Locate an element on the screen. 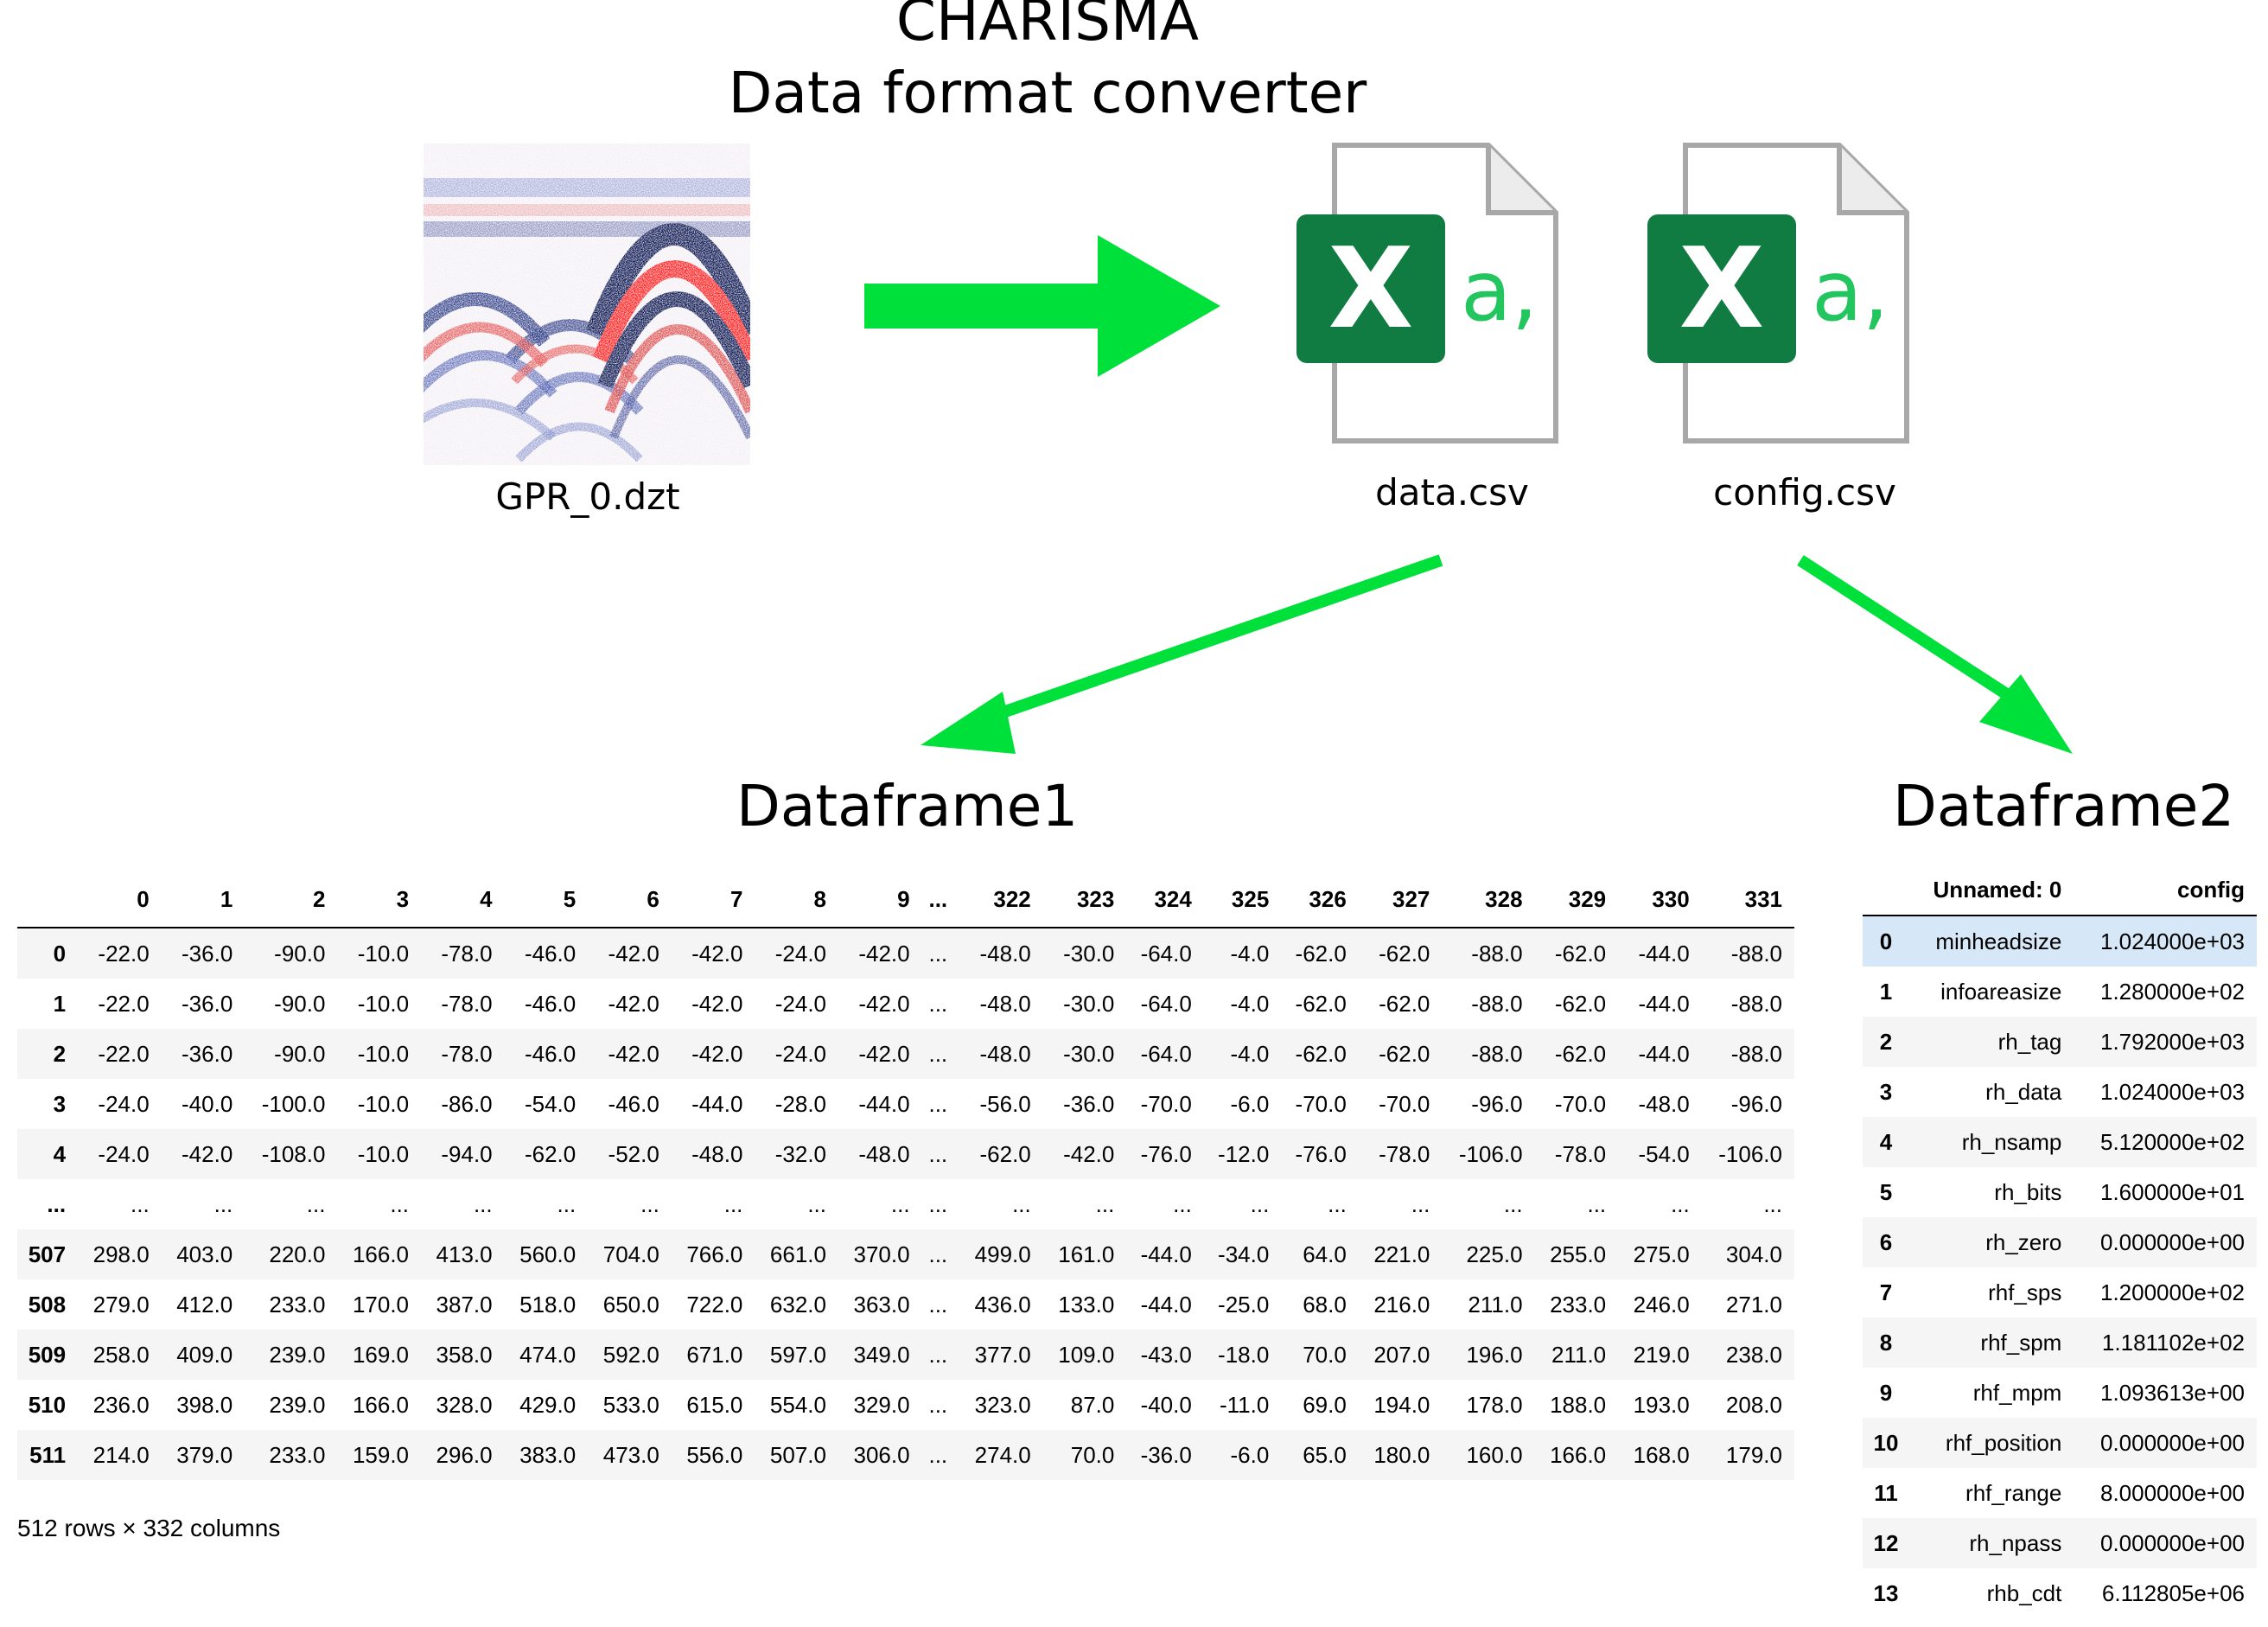  dataframe1-cell: 258.0 is located at coordinates (121, 1355).